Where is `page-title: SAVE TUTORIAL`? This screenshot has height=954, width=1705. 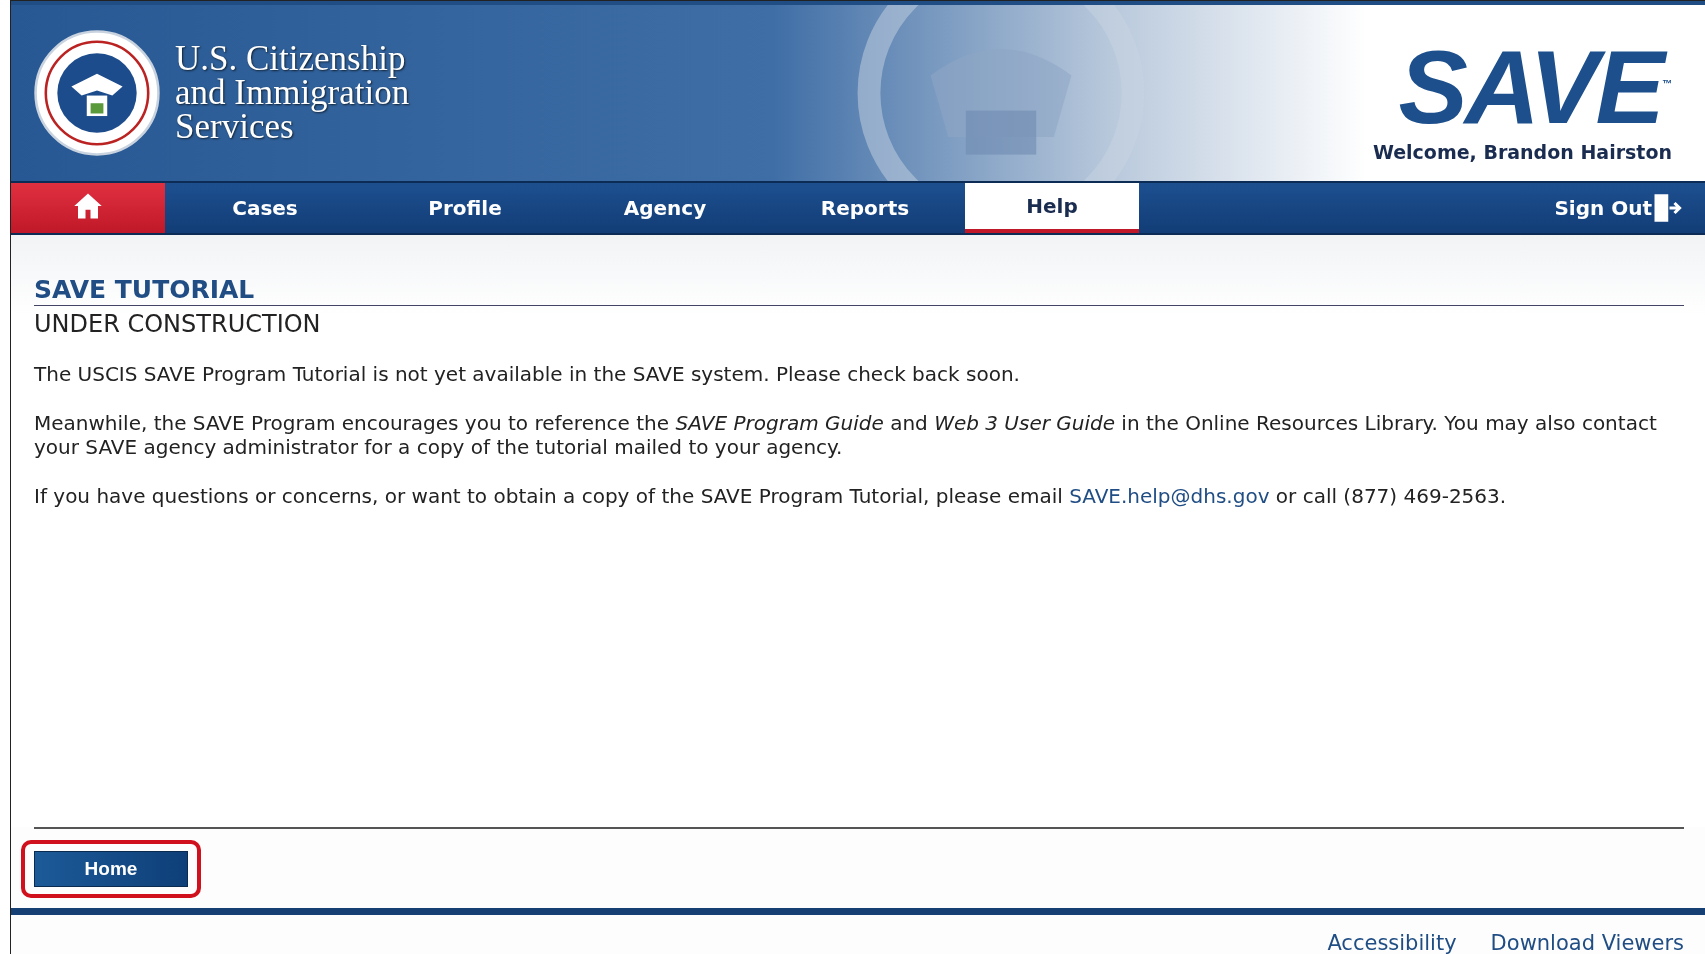 page-title: SAVE TUTORIAL is located at coordinates (859, 290).